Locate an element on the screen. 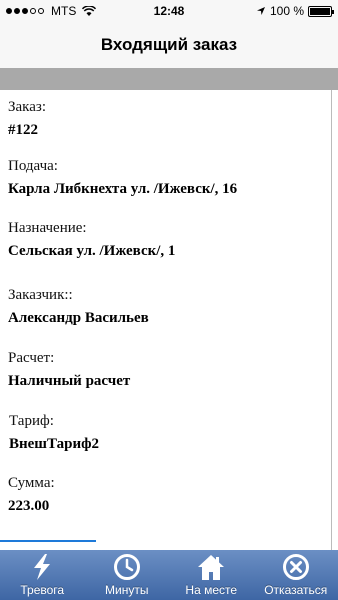 The width and height of the screenshot is (338, 600). payment-value: Наличный расчет is located at coordinates (69, 381).